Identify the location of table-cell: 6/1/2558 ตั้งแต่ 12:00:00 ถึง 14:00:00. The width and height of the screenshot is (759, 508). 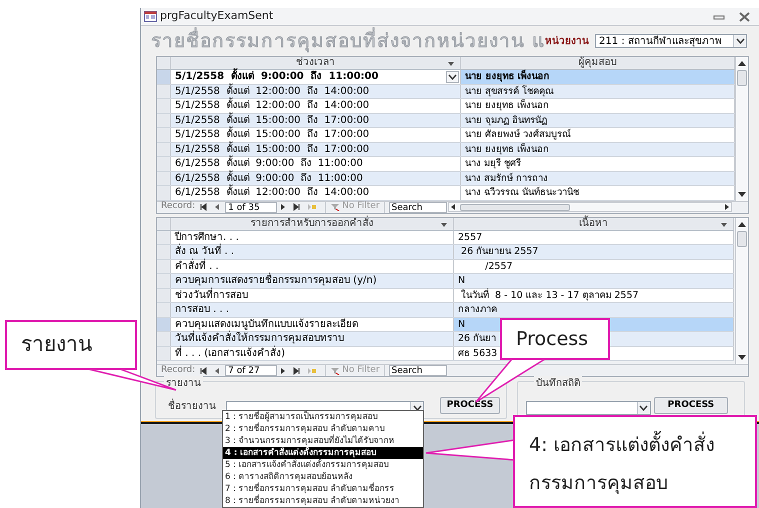
(316, 193).